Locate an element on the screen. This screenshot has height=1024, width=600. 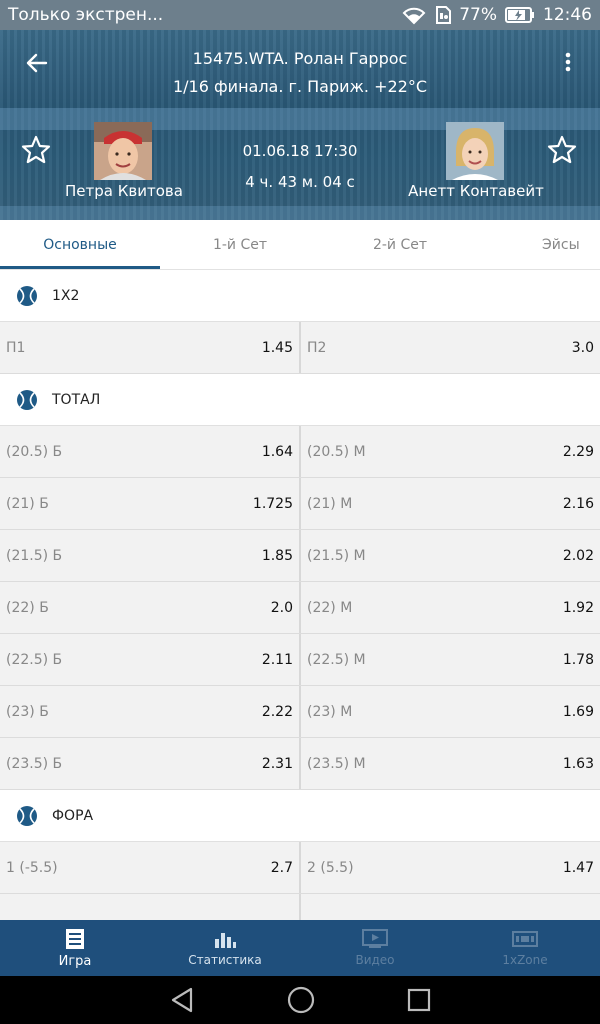
odds-cell: 1 (-5.5) 2.7 is located at coordinates (150, 867).